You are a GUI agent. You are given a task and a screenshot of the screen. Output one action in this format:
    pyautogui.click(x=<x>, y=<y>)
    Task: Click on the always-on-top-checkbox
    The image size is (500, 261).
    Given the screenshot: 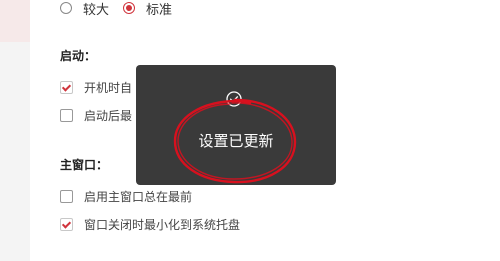 What is the action you would take?
    pyautogui.click(x=66, y=196)
    